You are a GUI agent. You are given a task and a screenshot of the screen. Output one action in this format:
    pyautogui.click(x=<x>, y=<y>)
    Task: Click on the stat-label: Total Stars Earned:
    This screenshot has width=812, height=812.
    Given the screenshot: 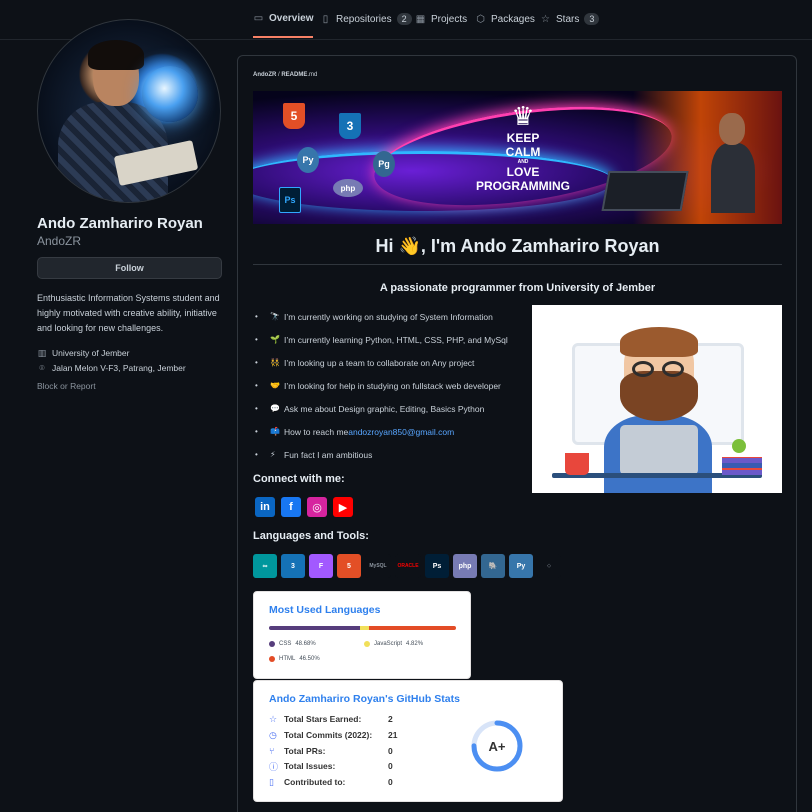 What is the action you would take?
    pyautogui.click(x=323, y=719)
    